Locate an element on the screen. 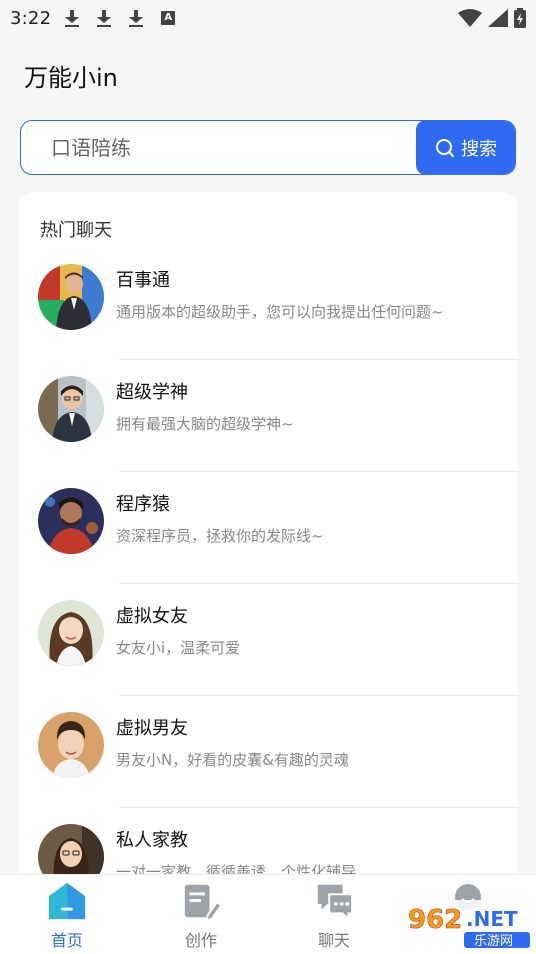 Image resolution: width=536 pixels, height=954 pixels. chat-item-virtual-boyfriend: 虚拟男友 男友小N，好看的皮囊&有趣的灵魂 is located at coordinates (268, 752).